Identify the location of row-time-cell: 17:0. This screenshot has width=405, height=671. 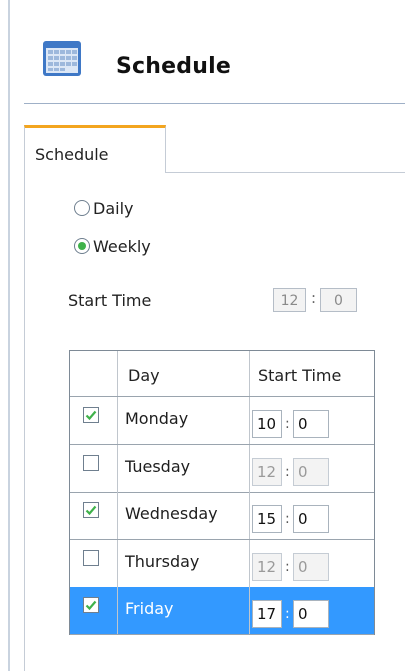
(312, 610).